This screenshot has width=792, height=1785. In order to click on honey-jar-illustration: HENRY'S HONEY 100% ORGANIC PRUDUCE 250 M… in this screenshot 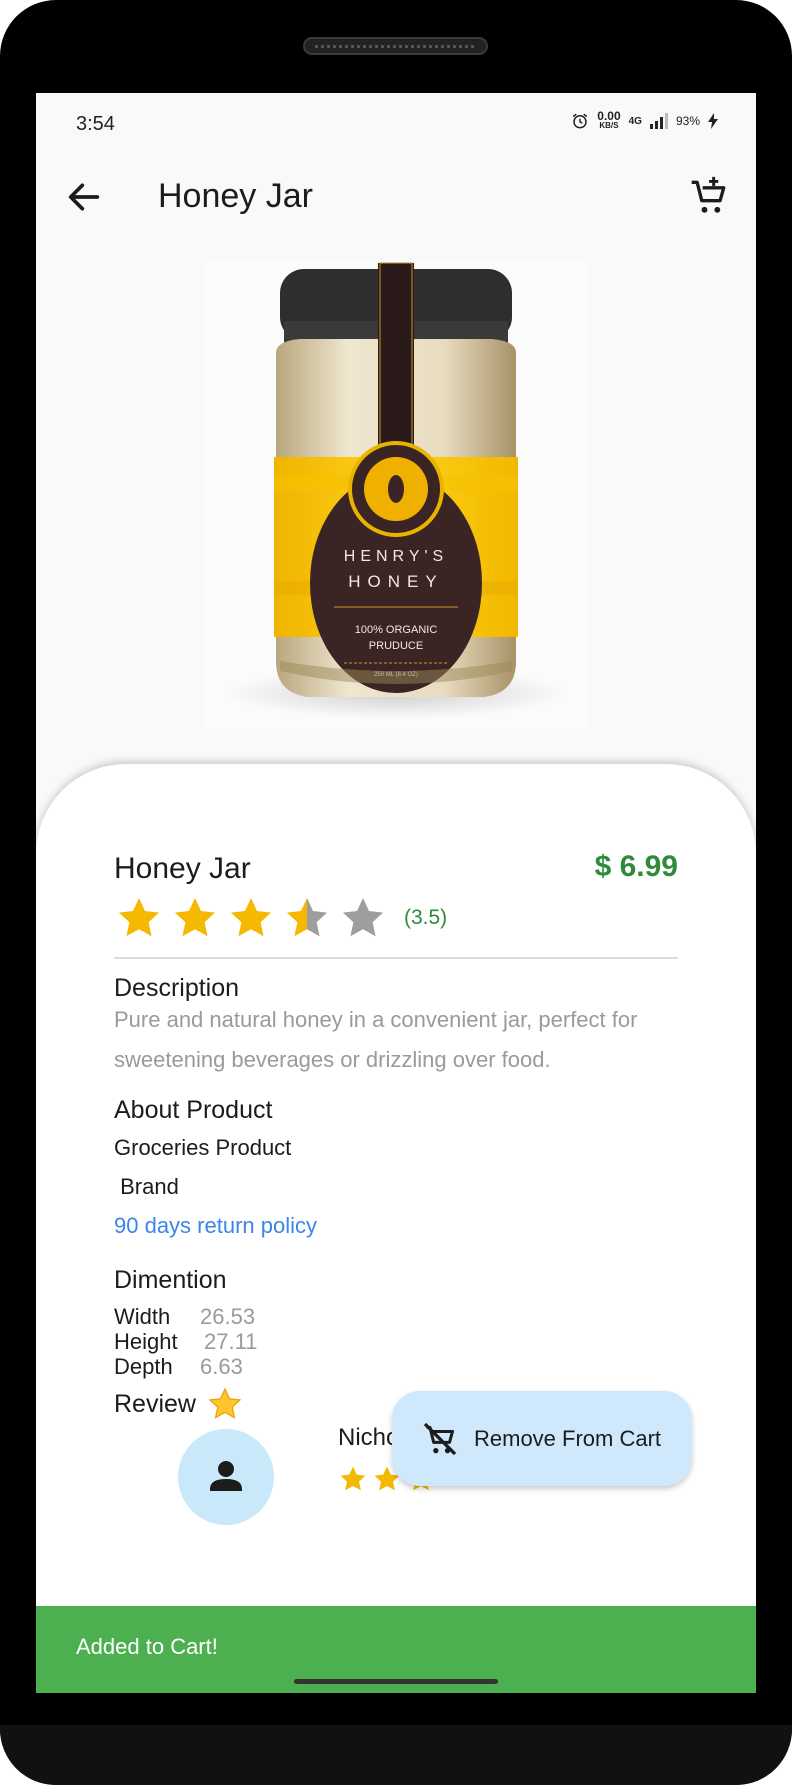, I will do `click(396, 490)`.